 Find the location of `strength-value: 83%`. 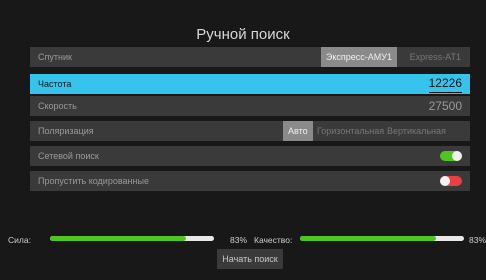

strength-value: 83% is located at coordinates (239, 240).